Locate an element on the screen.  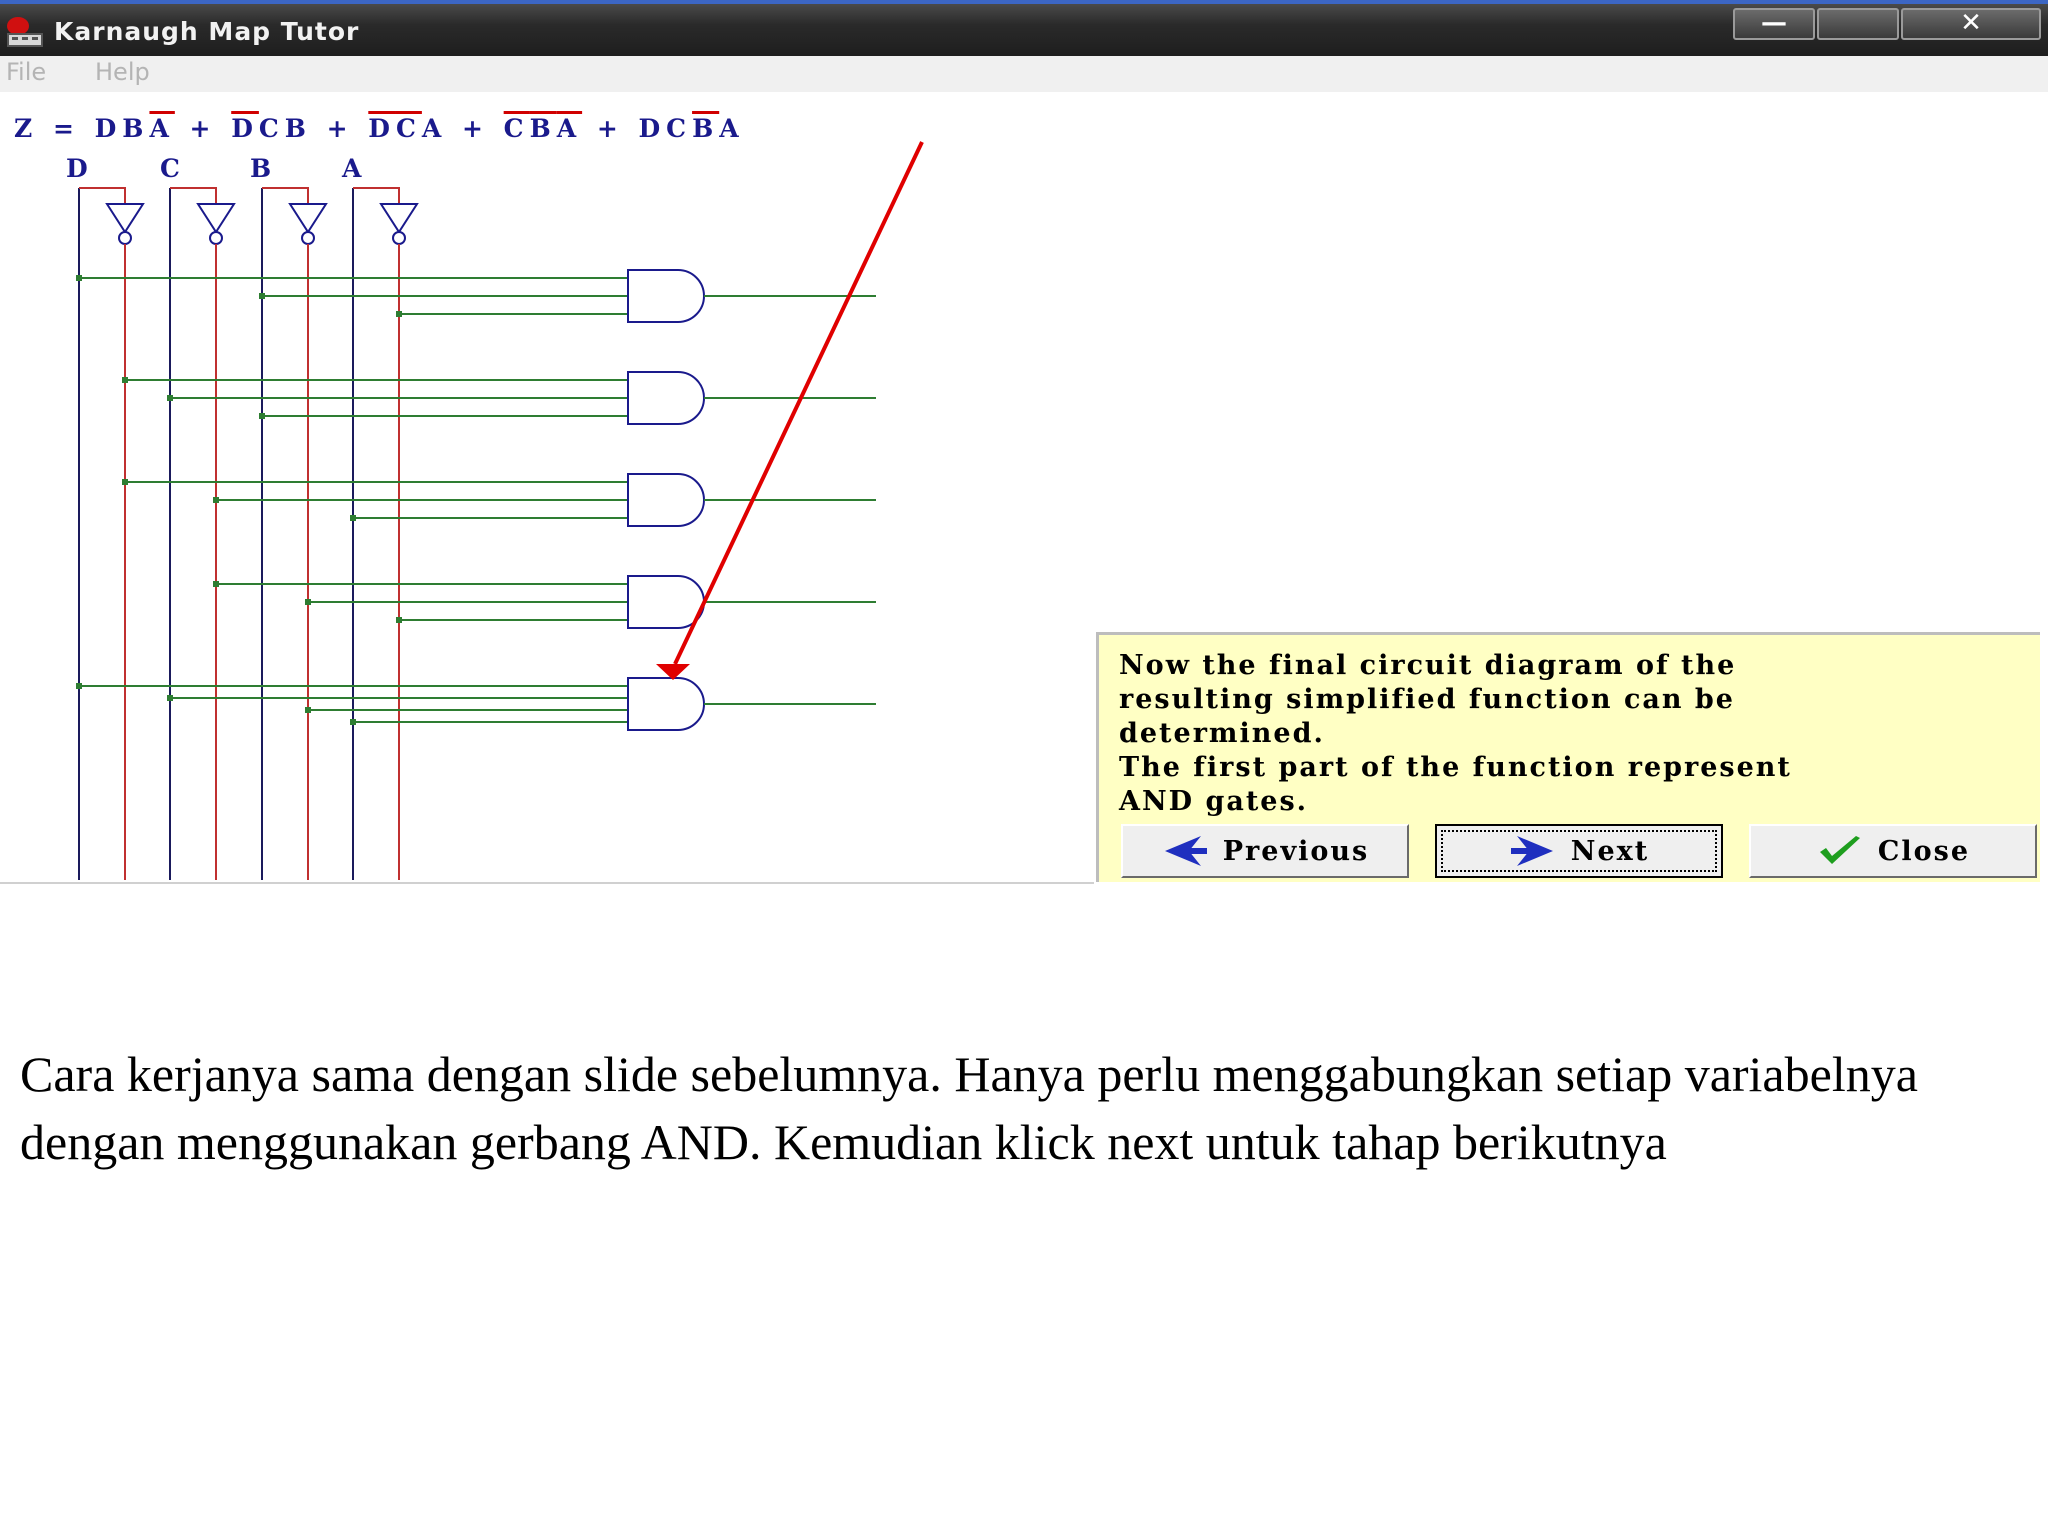
inverter-gate-d is located at coordinates (125, 218).